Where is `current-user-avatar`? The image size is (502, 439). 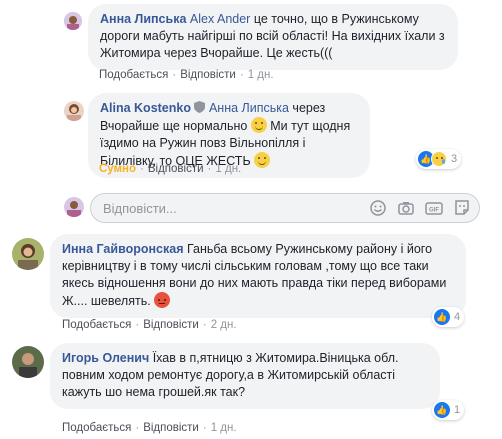
current-user-avatar is located at coordinates (74, 207).